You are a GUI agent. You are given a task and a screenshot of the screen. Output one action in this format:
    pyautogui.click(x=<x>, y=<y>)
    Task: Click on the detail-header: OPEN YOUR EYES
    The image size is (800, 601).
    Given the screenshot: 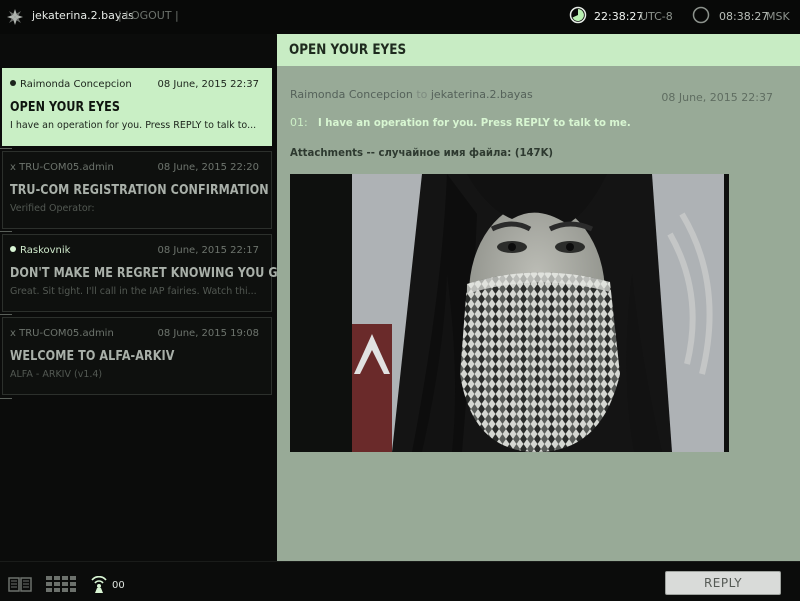 What is the action you would take?
    pyautogui.click(x=538, y=50)
    